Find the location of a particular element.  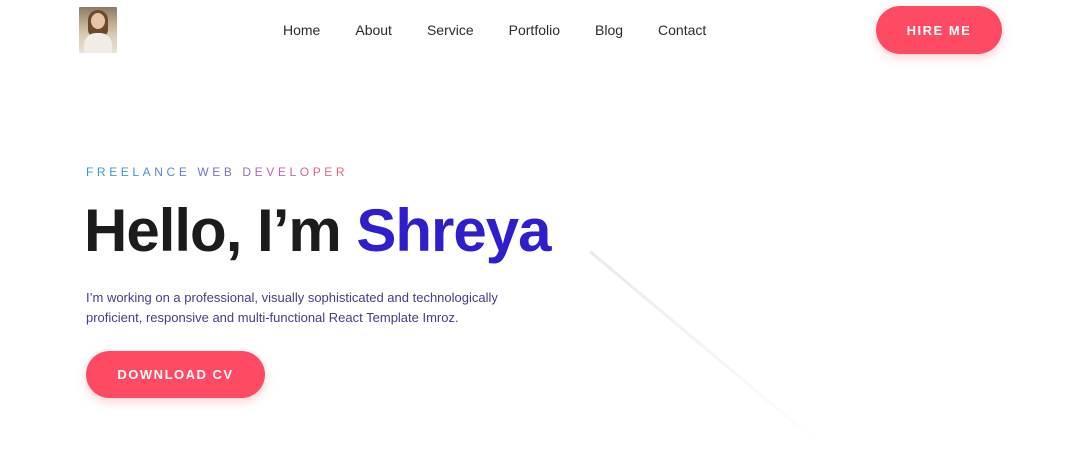

nav-home: Home is located at coordinates (301, 30).